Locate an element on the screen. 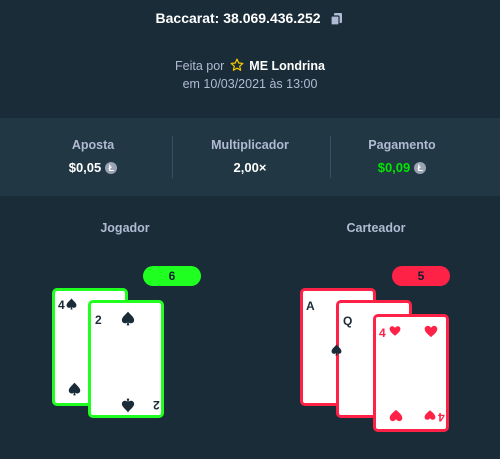 The width and height of the screenshot is (500, 459). payout-label: Pagamento is located at coordinates (402, 145).